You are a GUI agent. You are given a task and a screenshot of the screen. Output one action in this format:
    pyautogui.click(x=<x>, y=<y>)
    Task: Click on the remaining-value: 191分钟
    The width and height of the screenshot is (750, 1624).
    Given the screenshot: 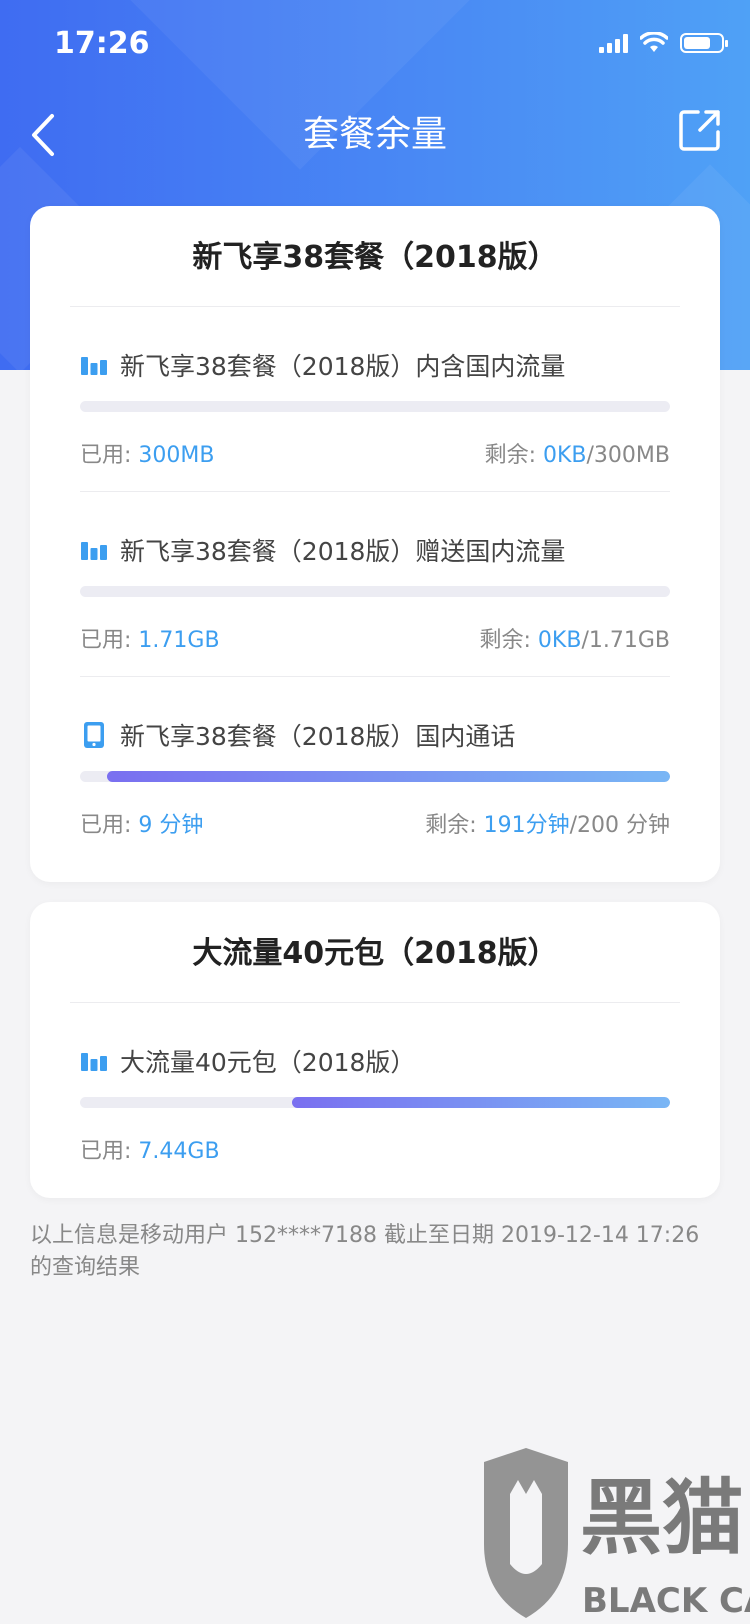 What is the action you would take?
    pyautogui.click(x=526, y=825)
    